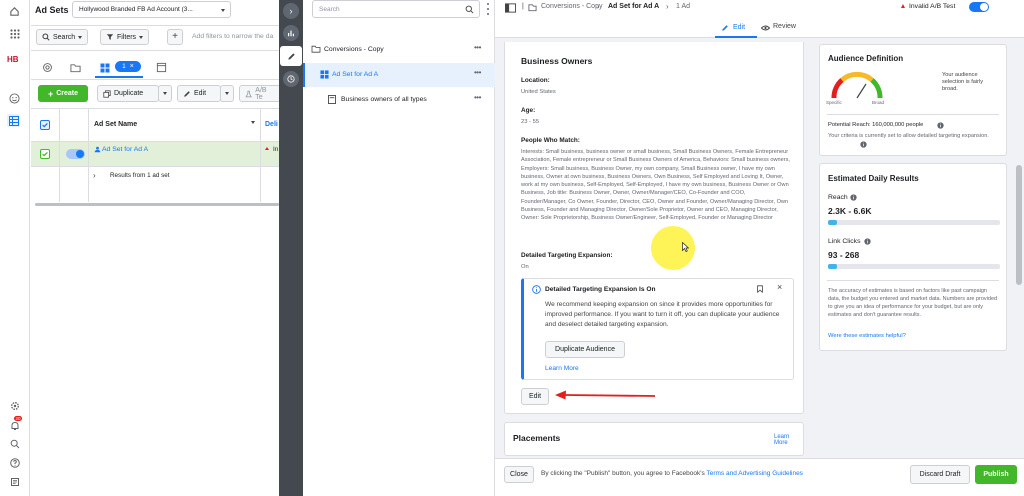 The image size is (1024, 496). What do you see at coordinates (271, 124) in the screenshot?
I see `col-delivery-header: Deli` at bounding box center [271, 124].